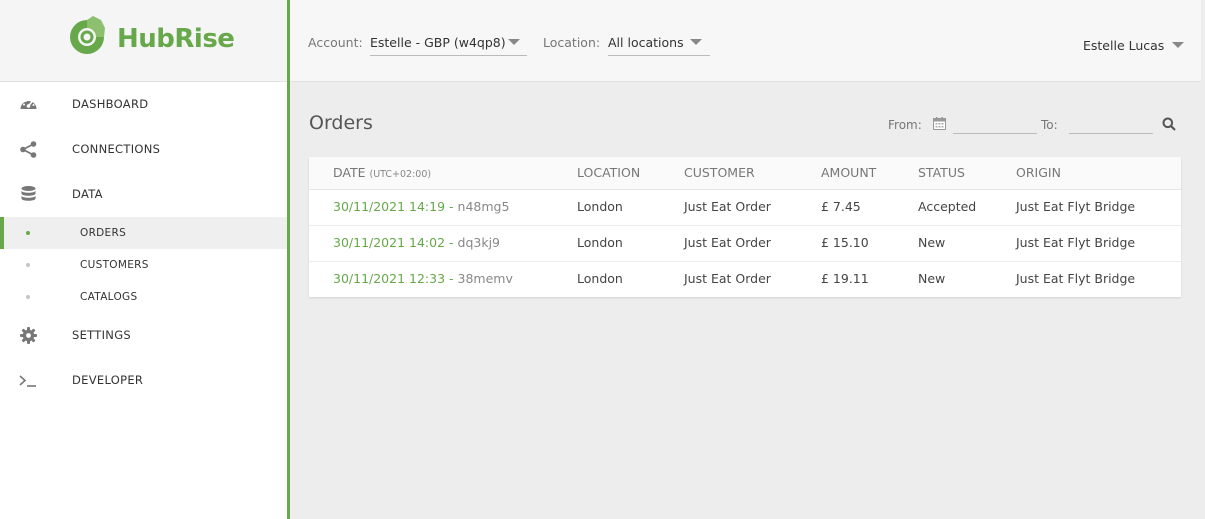 This screenshot has height=519, width=1205. Describe the element at coordinates (114, 265) in the screenshot. I see `sidebar-subitem-label: CUSTOMERS` at that location.